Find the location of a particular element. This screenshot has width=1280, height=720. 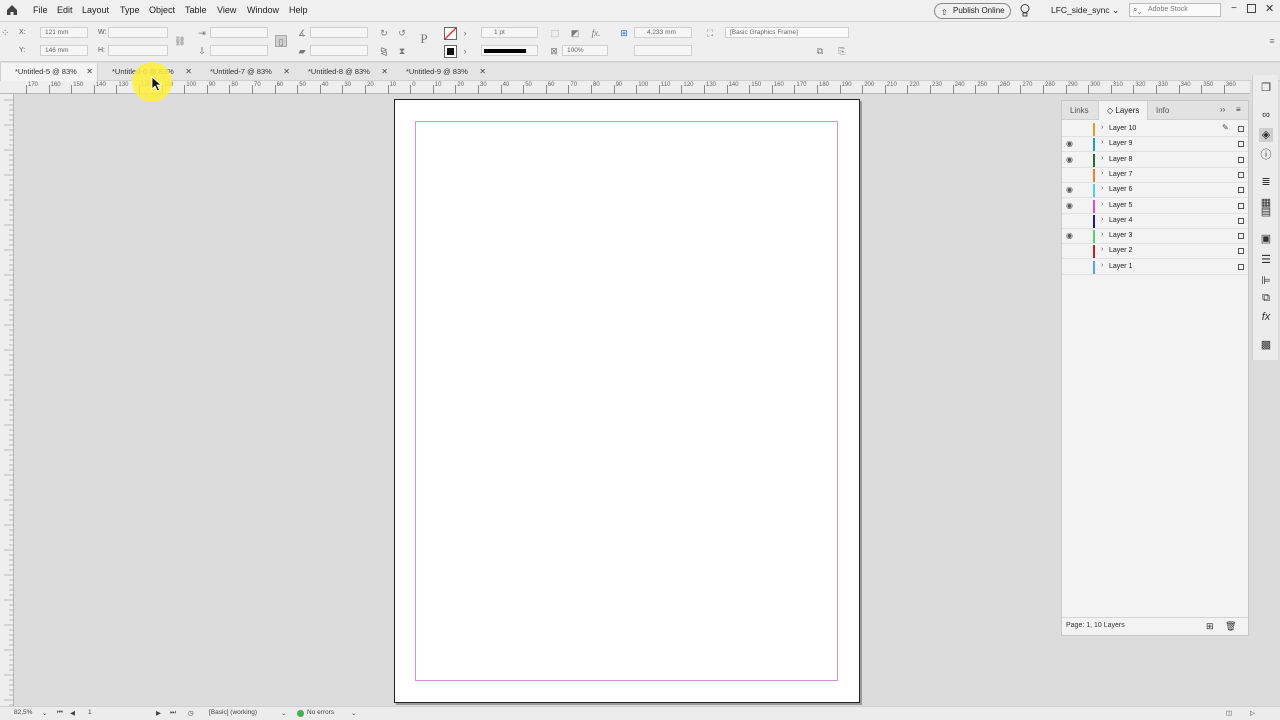

preflight-profile: [Basic] (working) is located at coordinates (233, 712).